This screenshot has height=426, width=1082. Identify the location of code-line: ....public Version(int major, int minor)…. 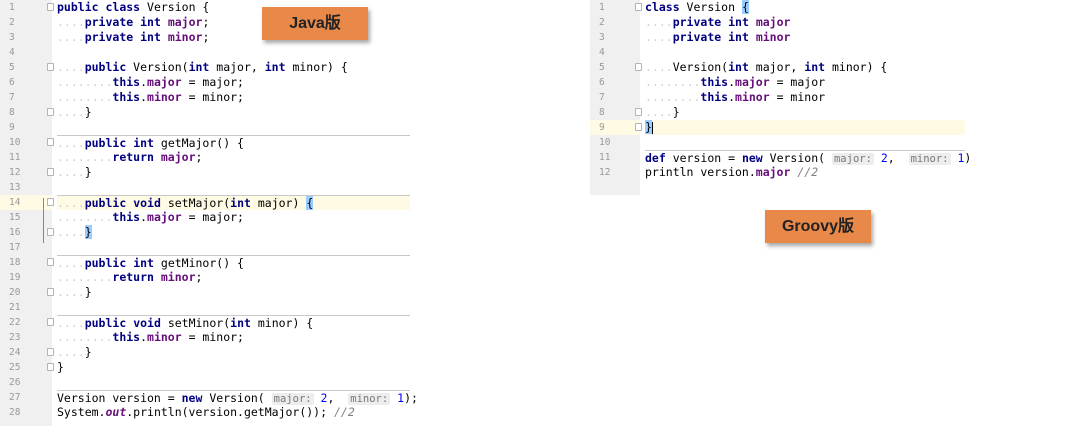
(233, 67).